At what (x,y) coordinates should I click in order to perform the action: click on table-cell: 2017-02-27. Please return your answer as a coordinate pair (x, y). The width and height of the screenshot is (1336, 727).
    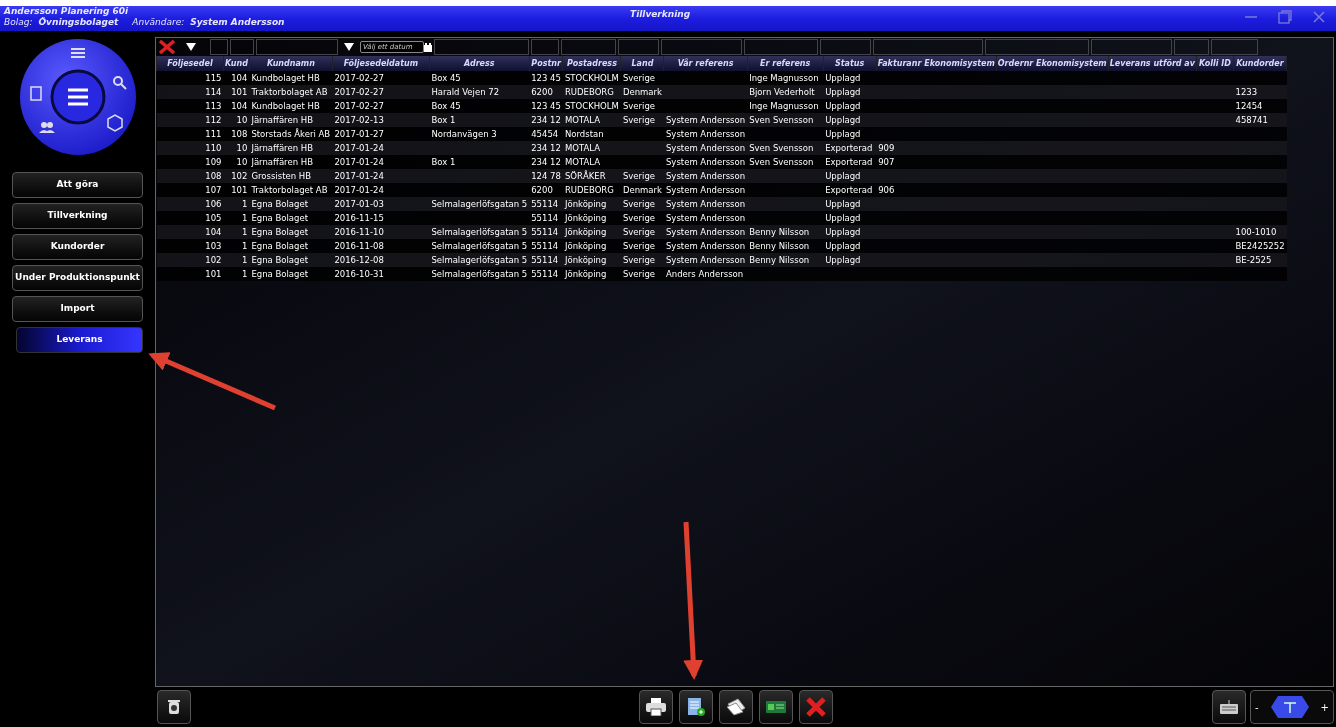
    Looking at the image, I should click on (359, 77).